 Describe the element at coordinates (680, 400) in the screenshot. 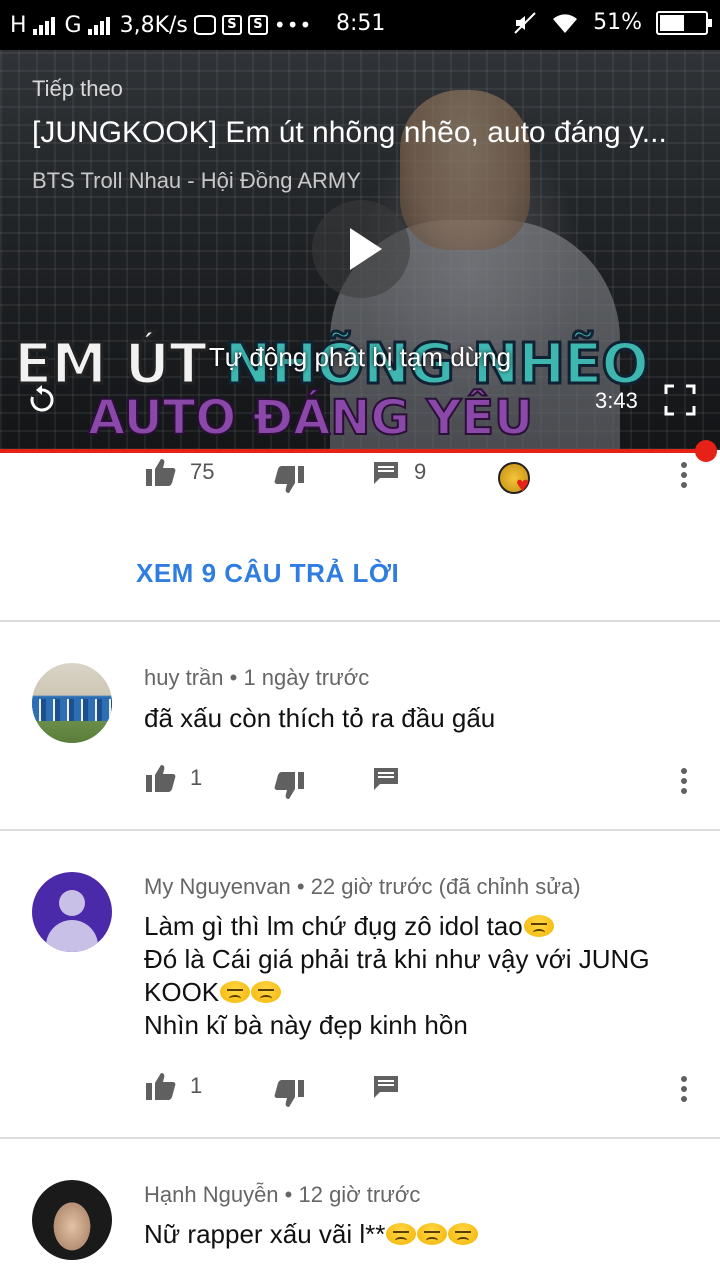

I see `fullscreen-icon` at that location.